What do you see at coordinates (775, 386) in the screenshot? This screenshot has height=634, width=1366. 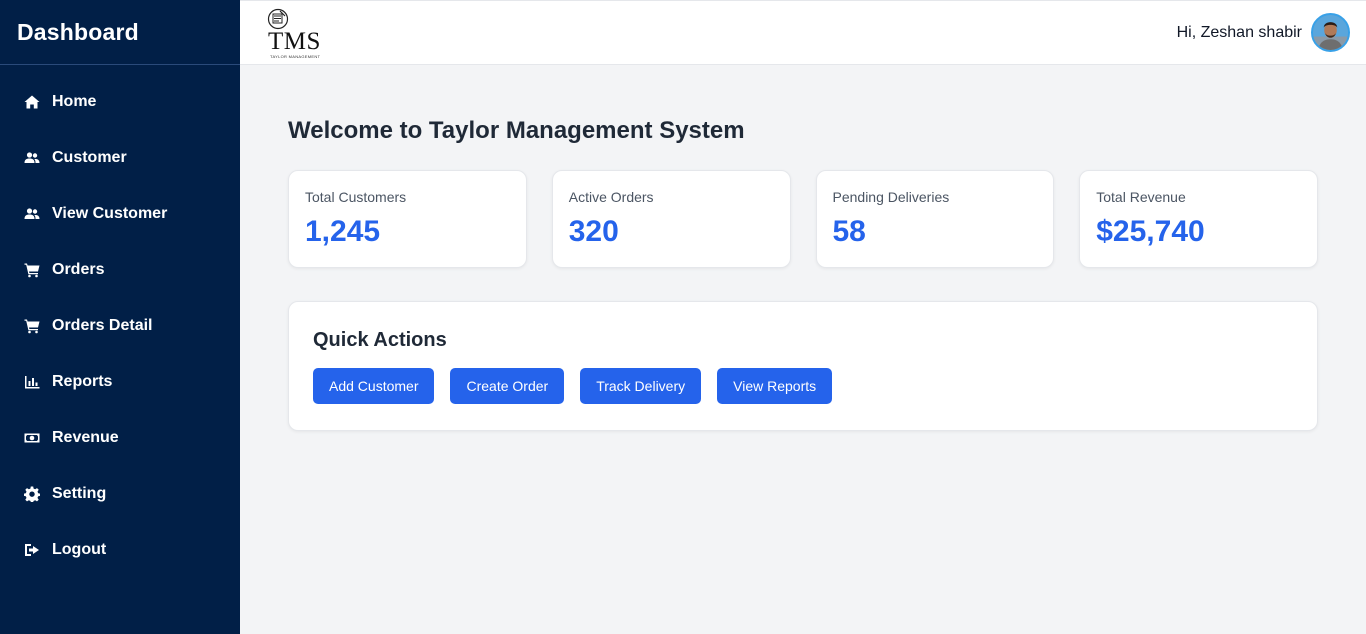 I see `view-reports-button: View Reports` at bounding box center [775, 386].